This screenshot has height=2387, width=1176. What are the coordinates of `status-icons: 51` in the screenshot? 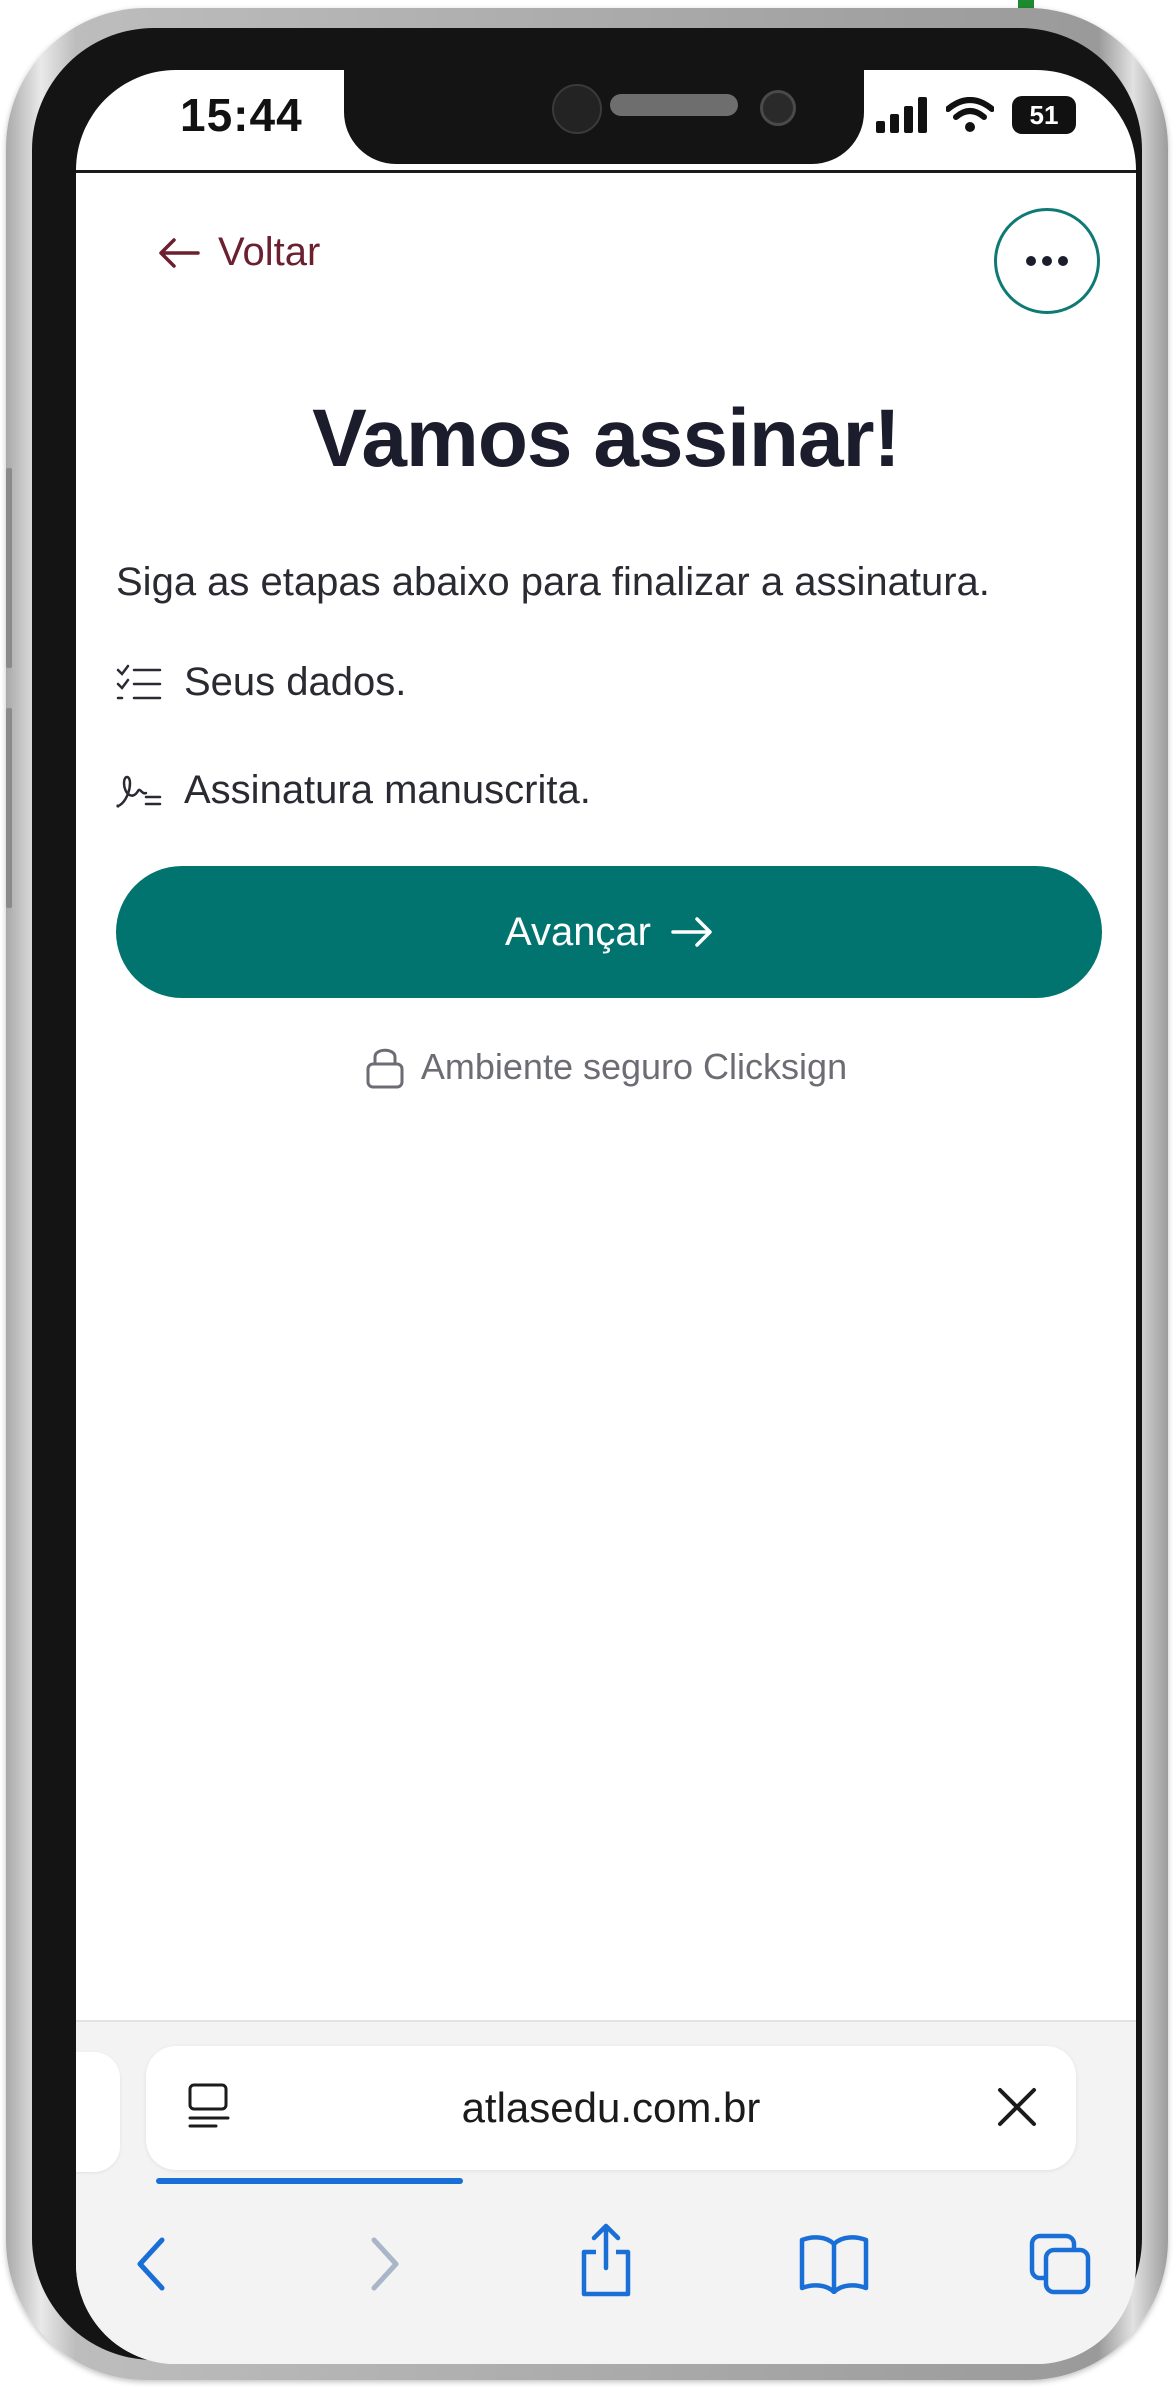 It's located at (976, 115).